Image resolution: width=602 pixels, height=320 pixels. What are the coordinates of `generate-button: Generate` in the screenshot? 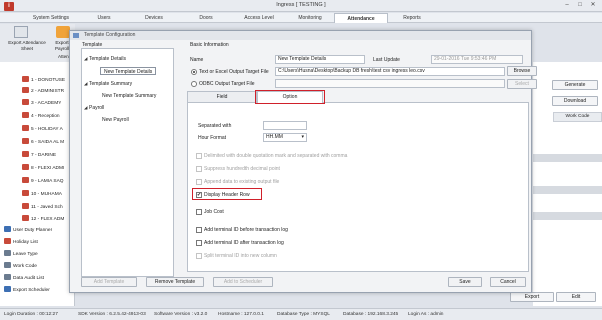 It's located at (575, 85).